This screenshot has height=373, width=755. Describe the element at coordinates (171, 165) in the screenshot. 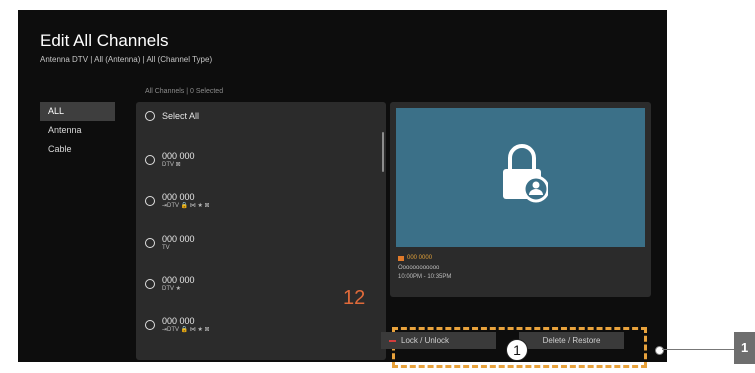

I see `channel-type: DTV ⊠` at that location.